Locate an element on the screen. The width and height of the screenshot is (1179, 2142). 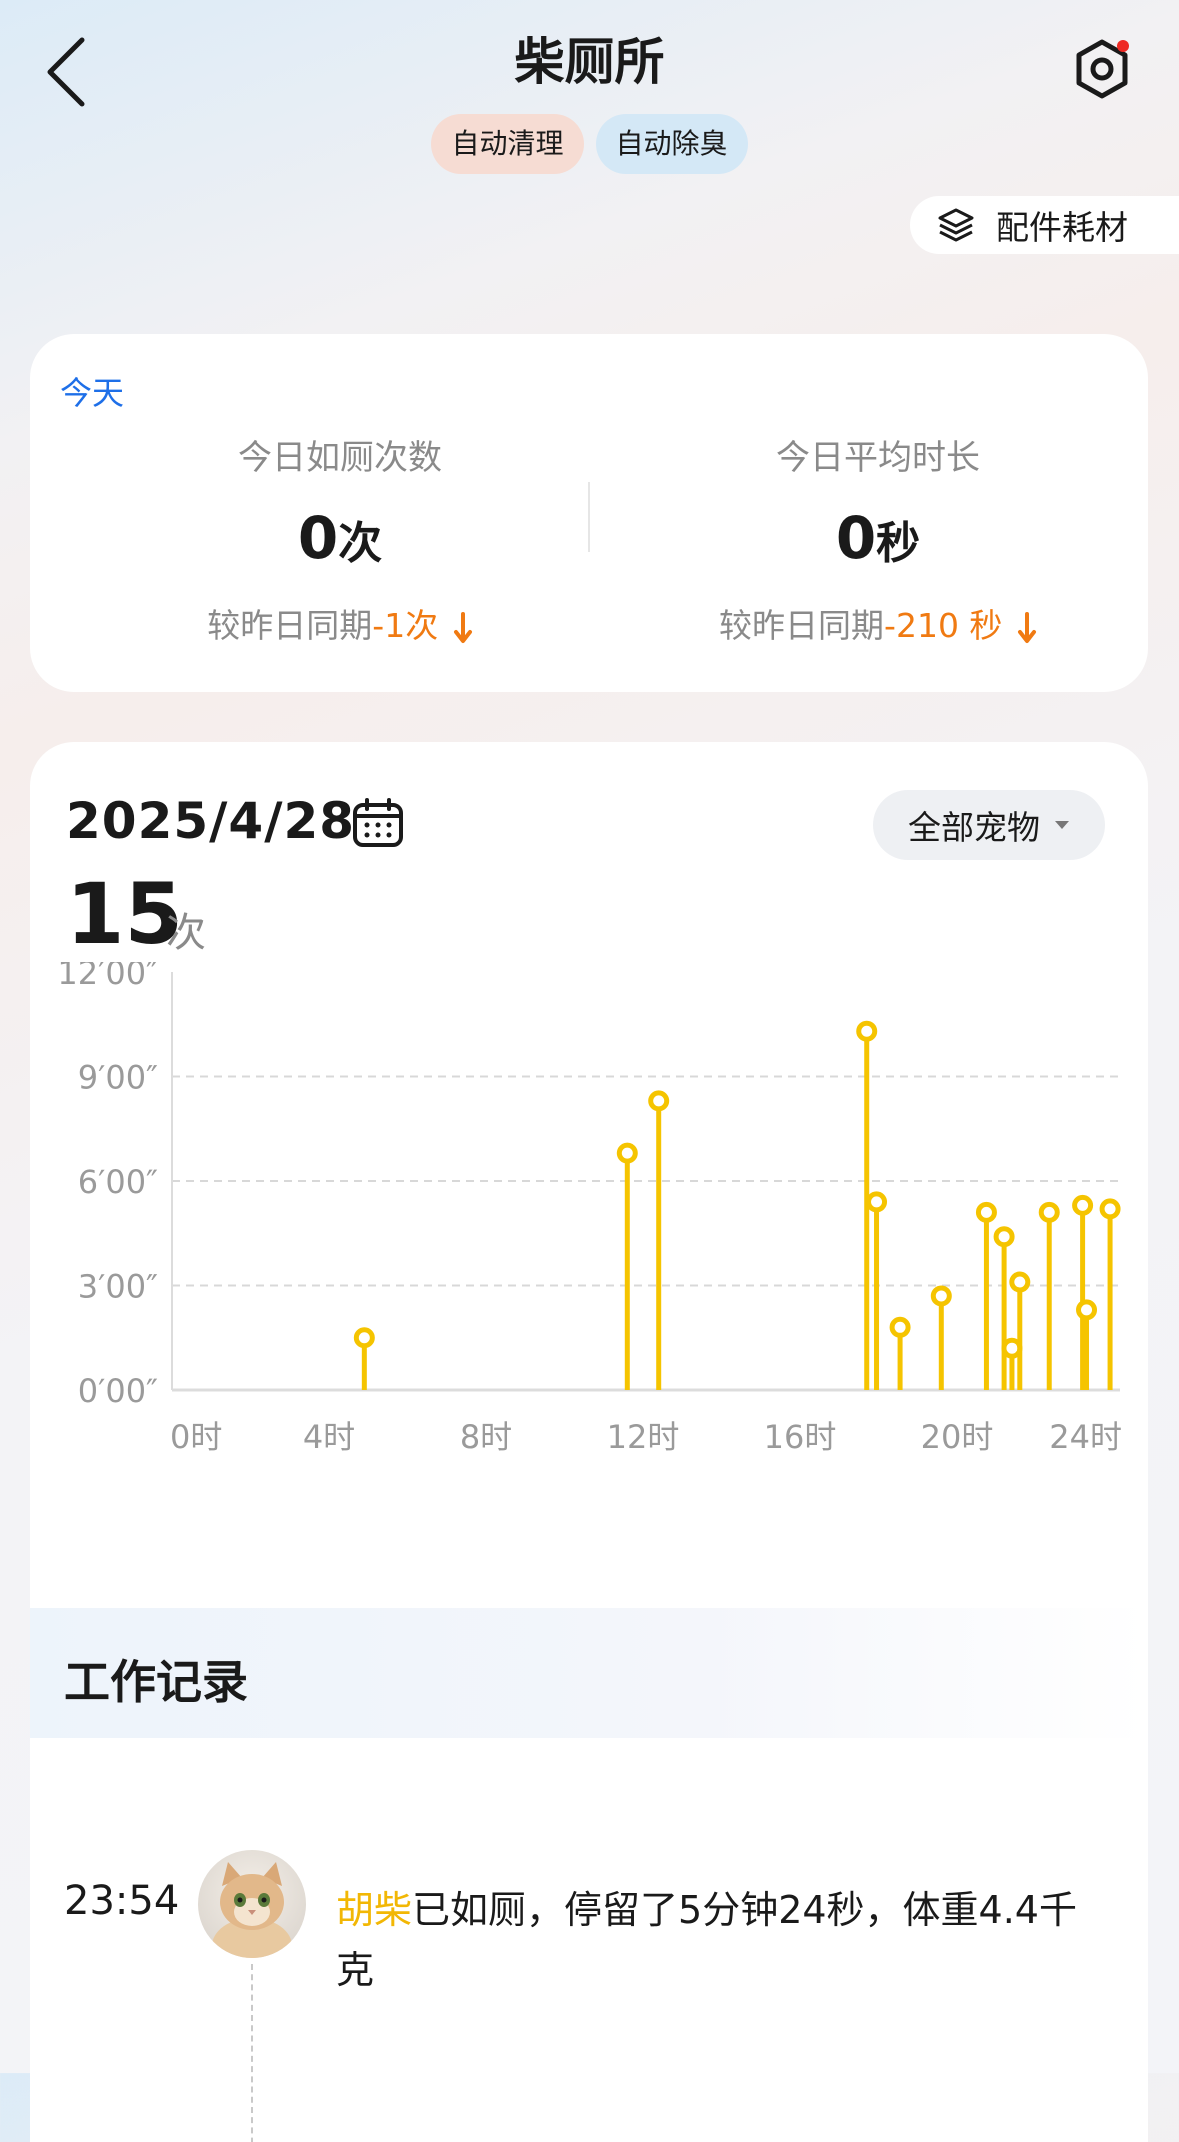
y-tick-label: 6′00″ is located at coordinates (118, 1182).